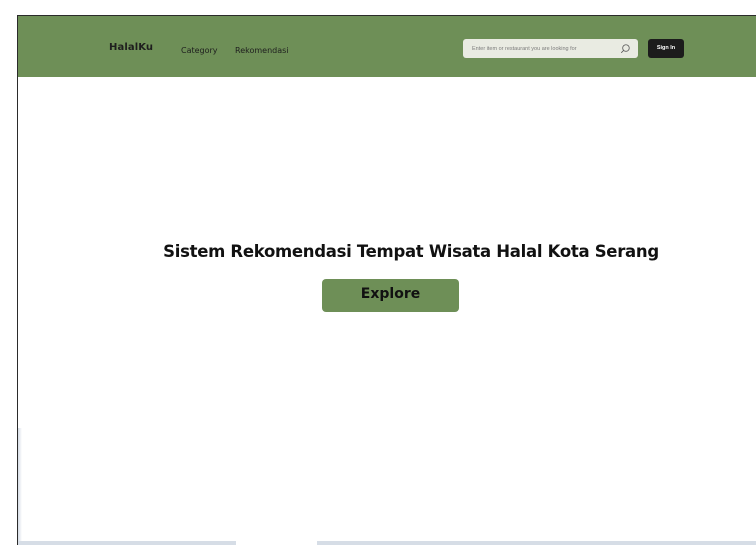  I want to click on search-input, so click(542, 48).